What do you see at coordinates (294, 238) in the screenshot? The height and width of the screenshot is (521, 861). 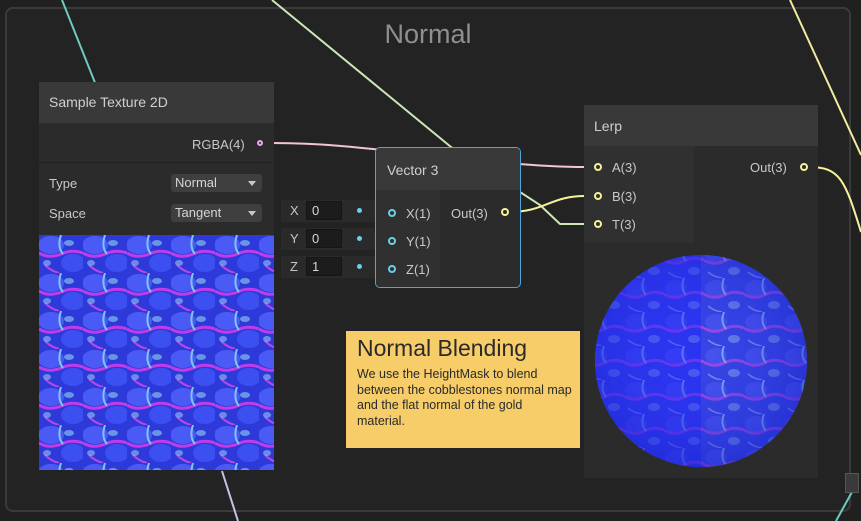 I see `y-field-label: Y` at bounding box center [294, 238].